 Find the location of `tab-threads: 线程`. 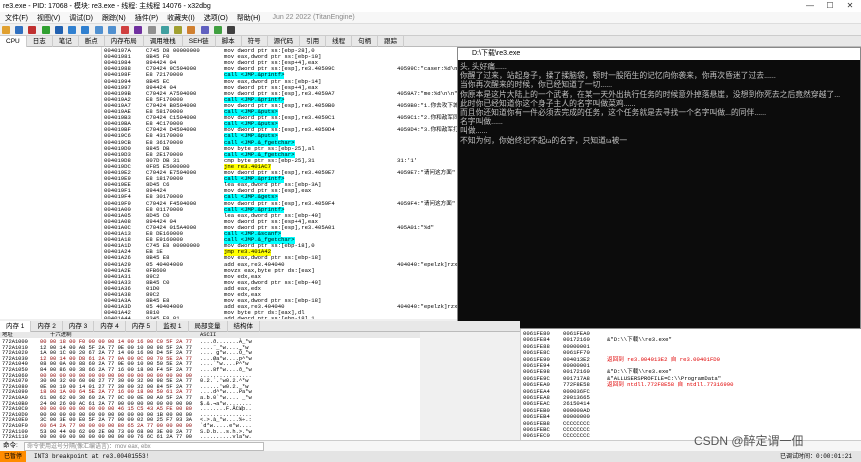

tab-threads: 线程 is located at coordinates (339, 41).